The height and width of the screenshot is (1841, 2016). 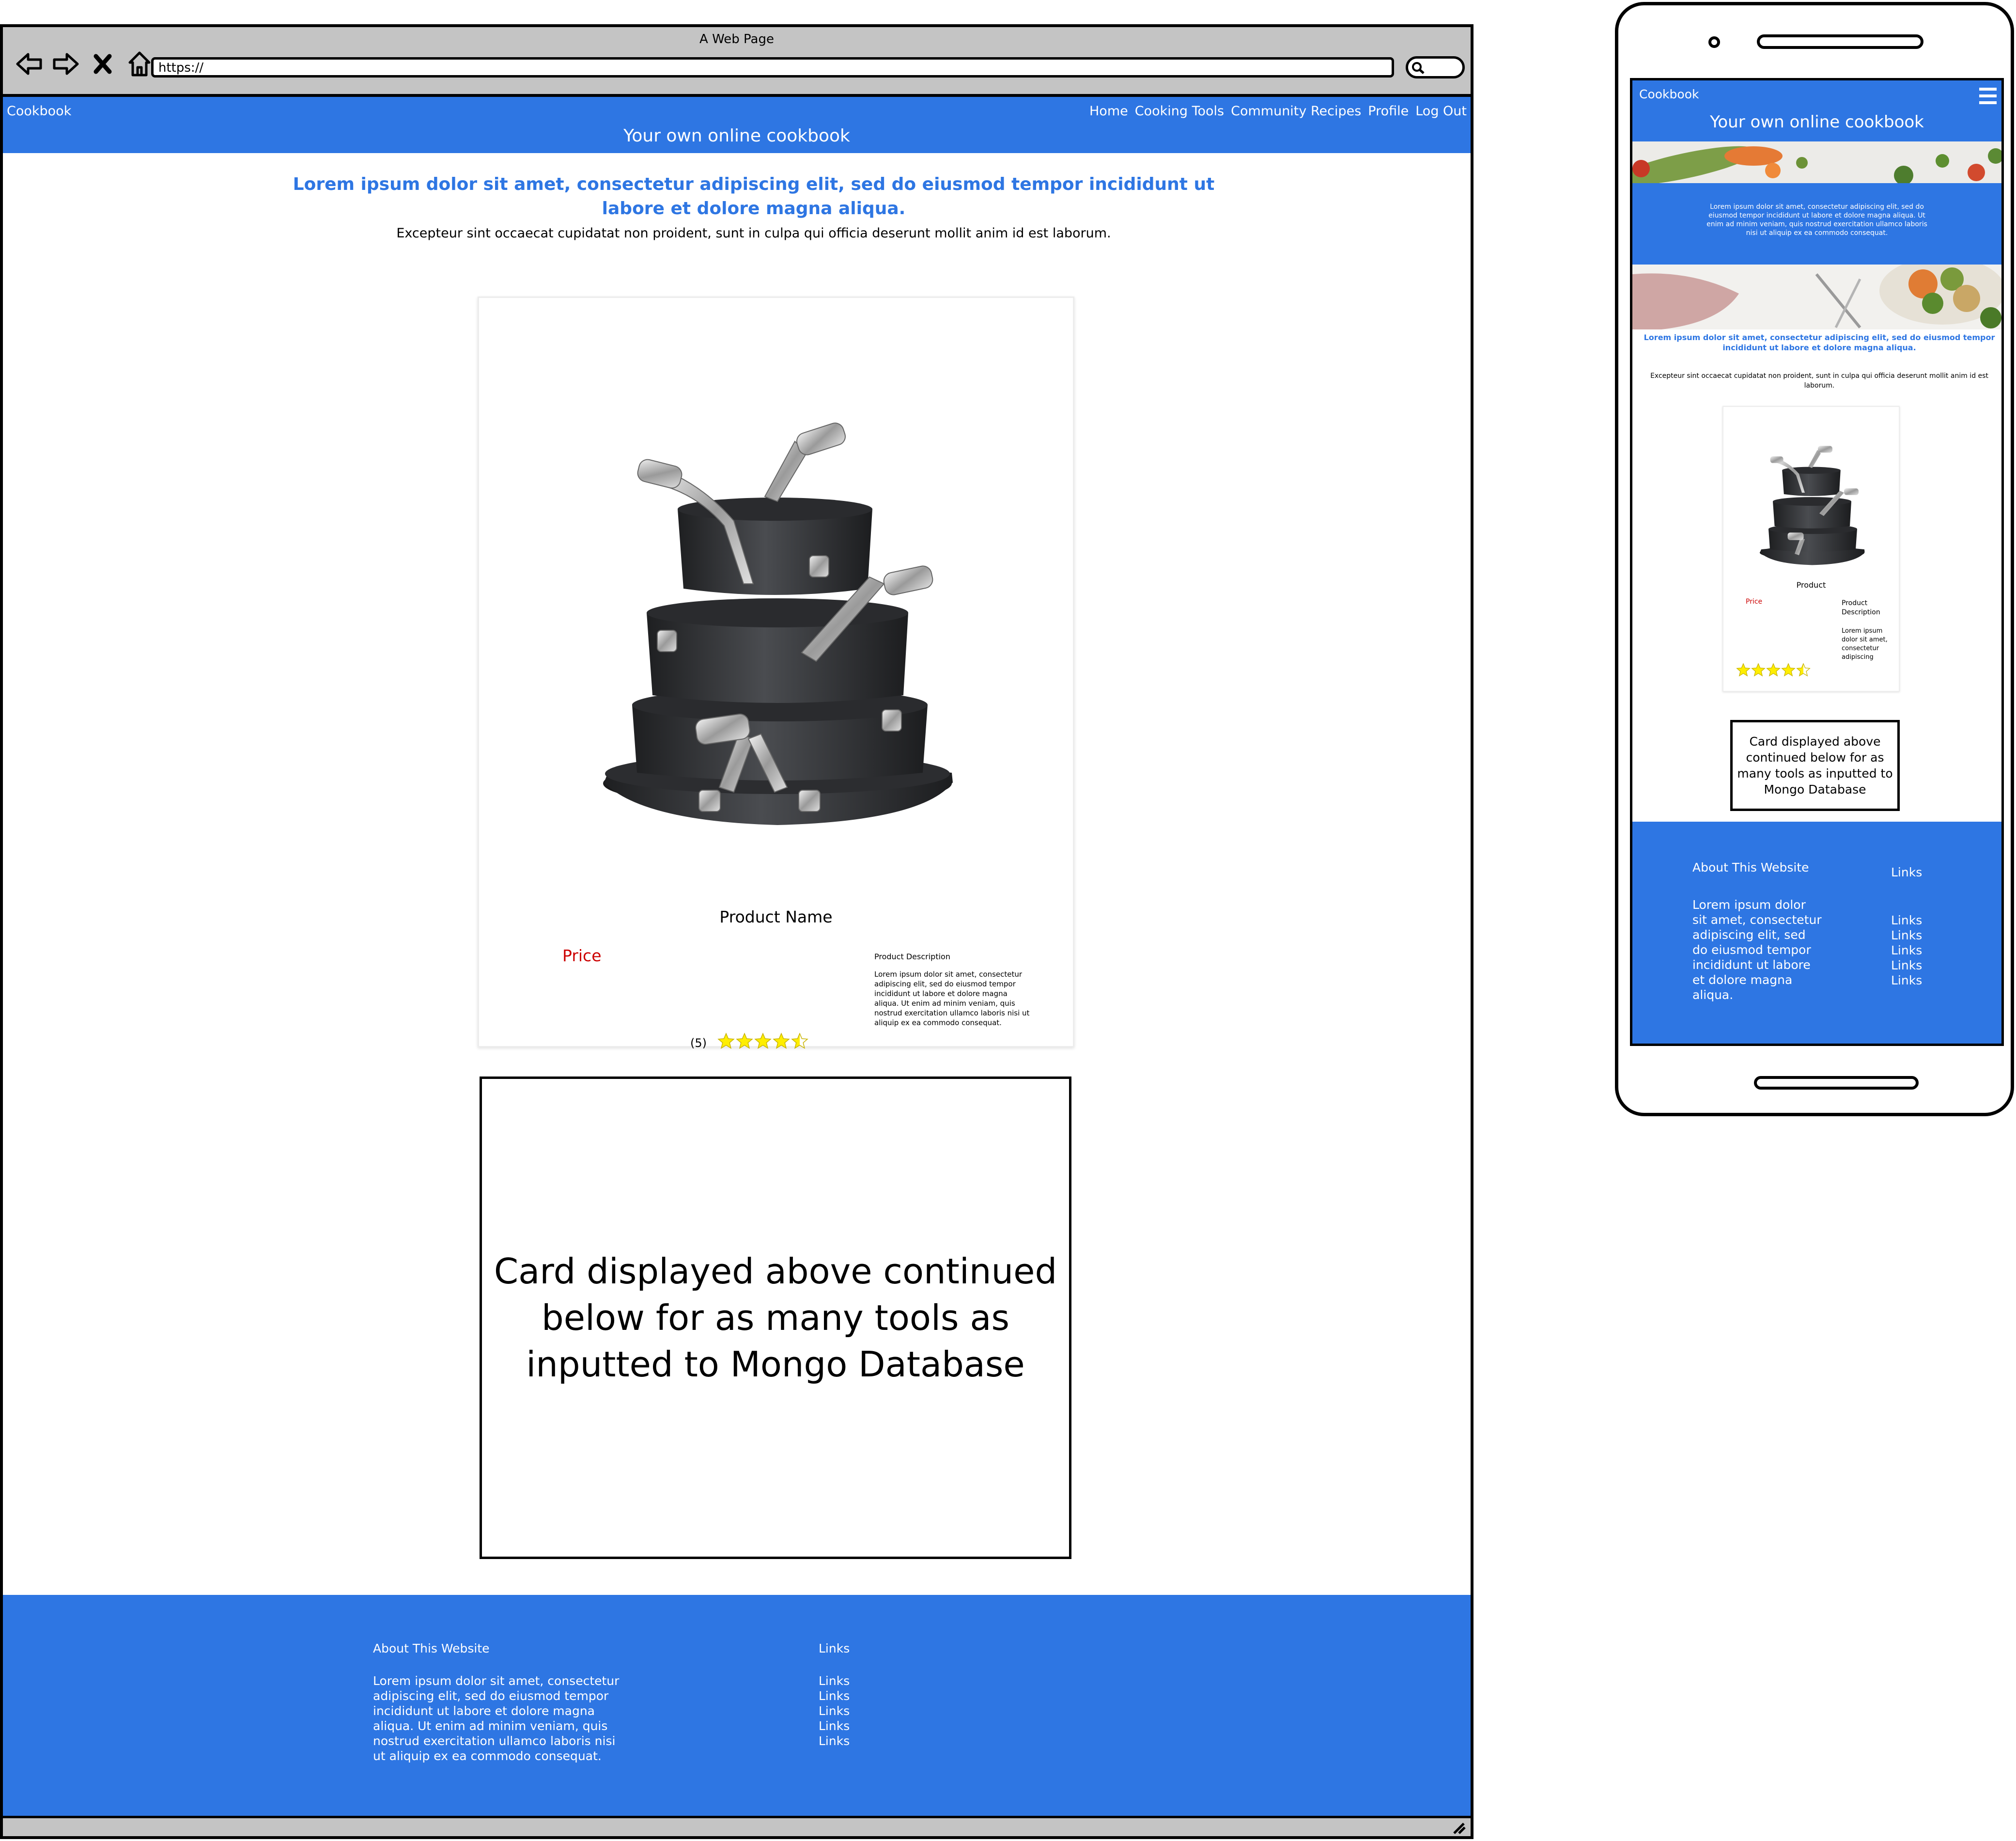 What do you see at coordinates (1816, 163) in the screenshot?
I see `vegetables-banner-image` at bounding box center [1816, 163].